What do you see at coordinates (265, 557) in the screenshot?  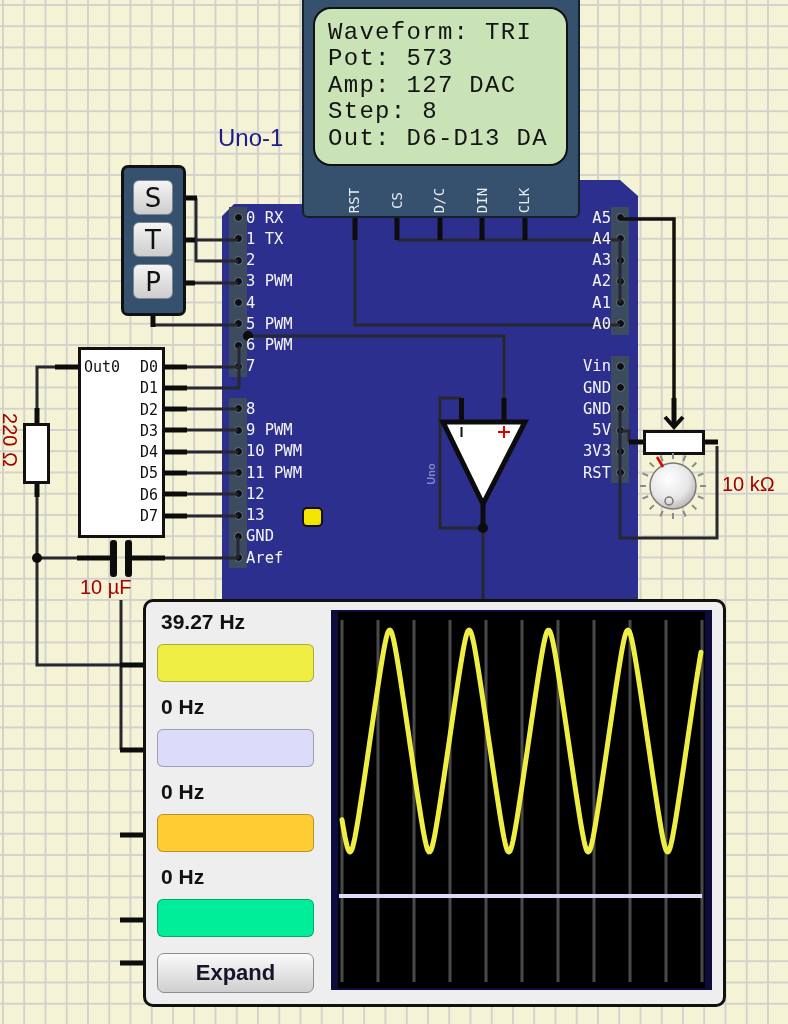 I see `pin-label: Aref` at bounding box center [265, 557].